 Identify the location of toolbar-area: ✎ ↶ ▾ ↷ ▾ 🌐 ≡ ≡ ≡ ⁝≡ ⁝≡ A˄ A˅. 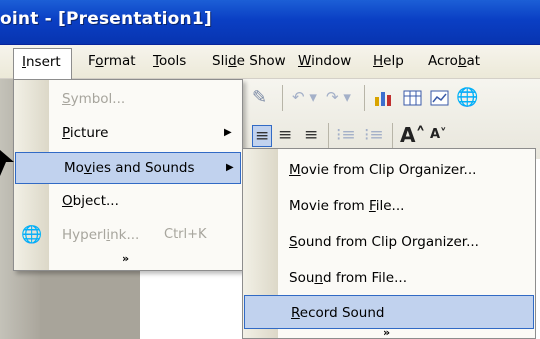
(390, 119).